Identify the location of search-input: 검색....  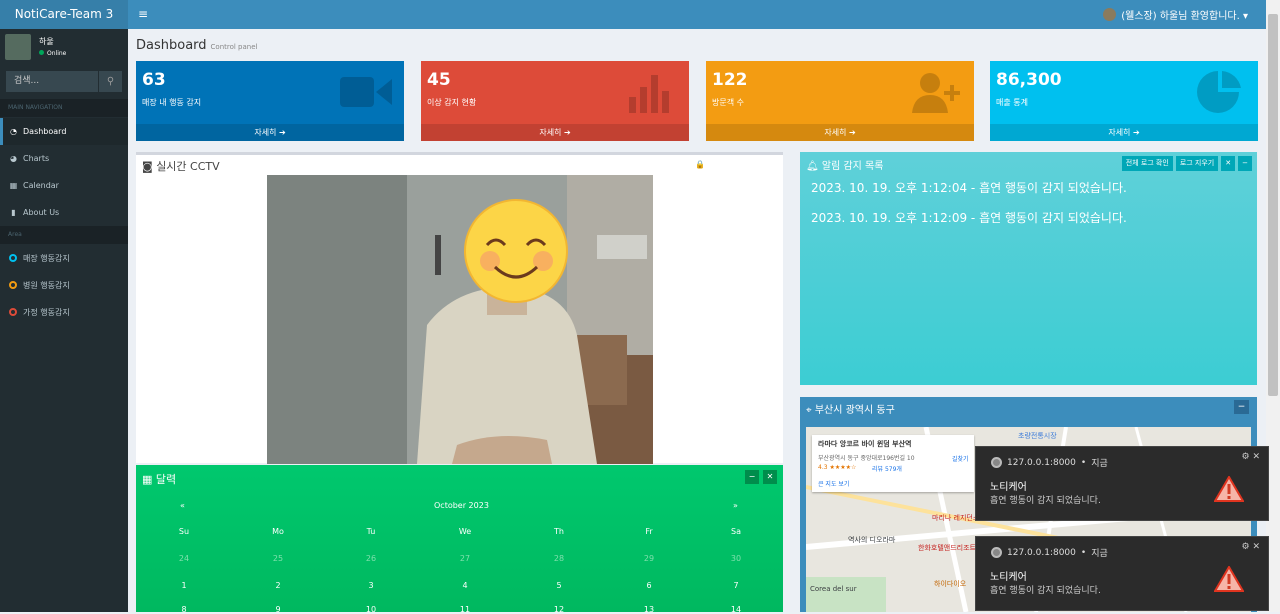
(52, 81).